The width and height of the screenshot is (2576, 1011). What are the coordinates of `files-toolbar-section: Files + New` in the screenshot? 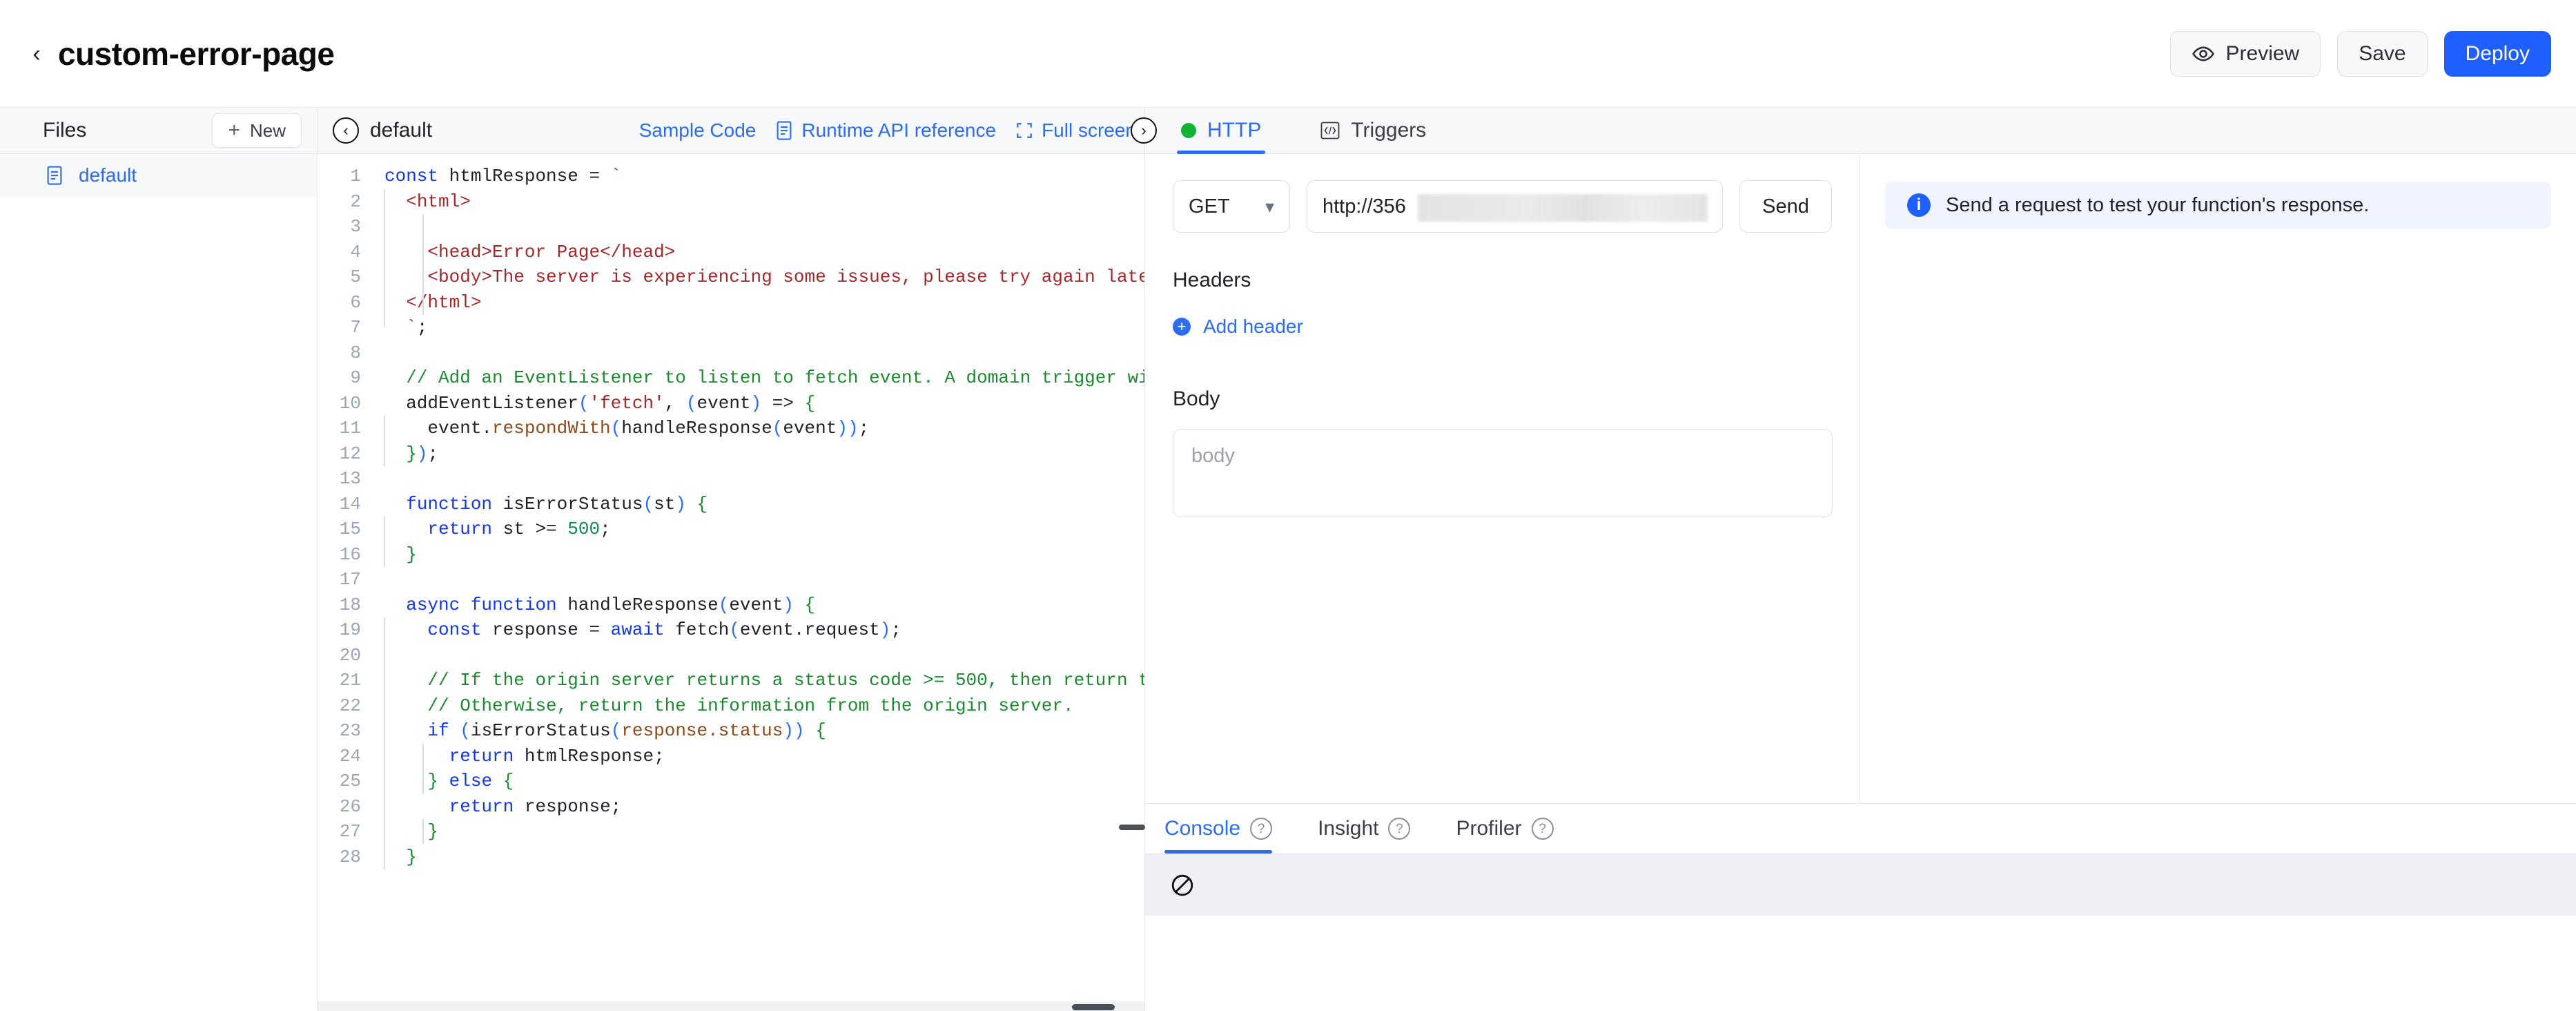 It's located at (159, 130).